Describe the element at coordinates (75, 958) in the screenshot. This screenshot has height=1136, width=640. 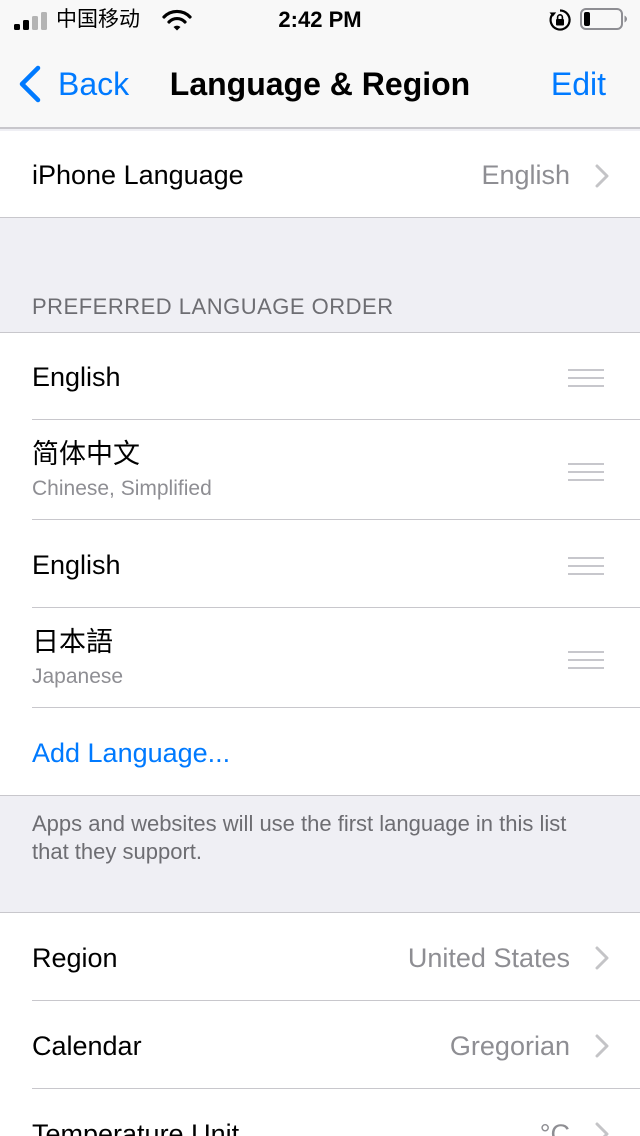
I see `region-label: Region` at that location.